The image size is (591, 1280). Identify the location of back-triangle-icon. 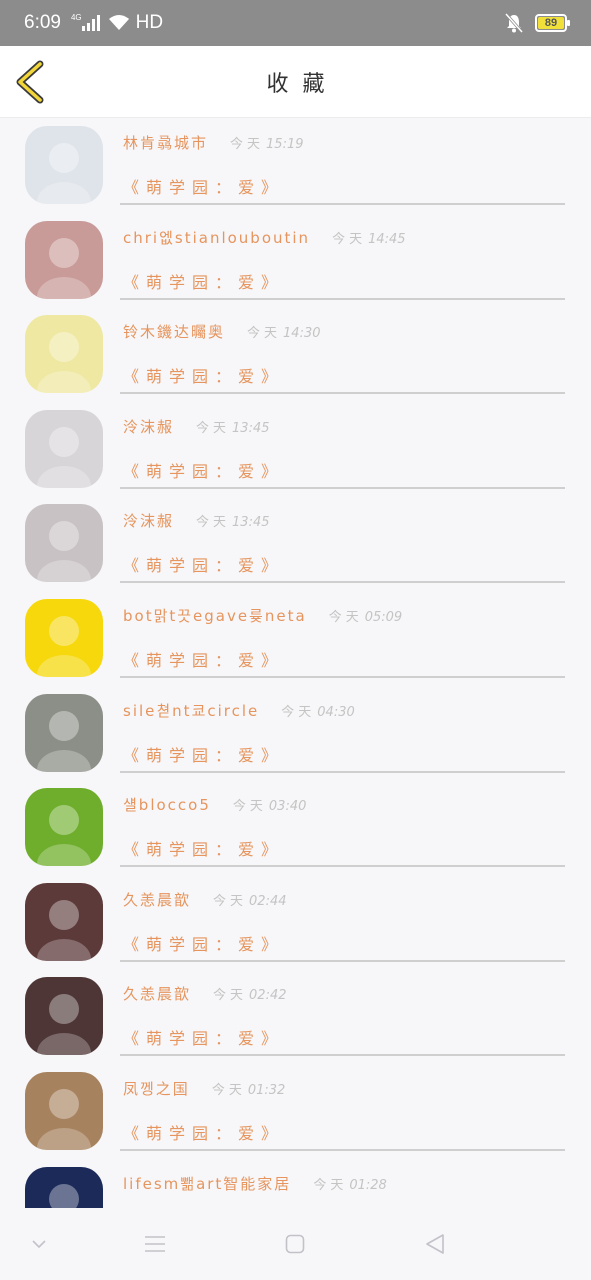
(435, 1244).